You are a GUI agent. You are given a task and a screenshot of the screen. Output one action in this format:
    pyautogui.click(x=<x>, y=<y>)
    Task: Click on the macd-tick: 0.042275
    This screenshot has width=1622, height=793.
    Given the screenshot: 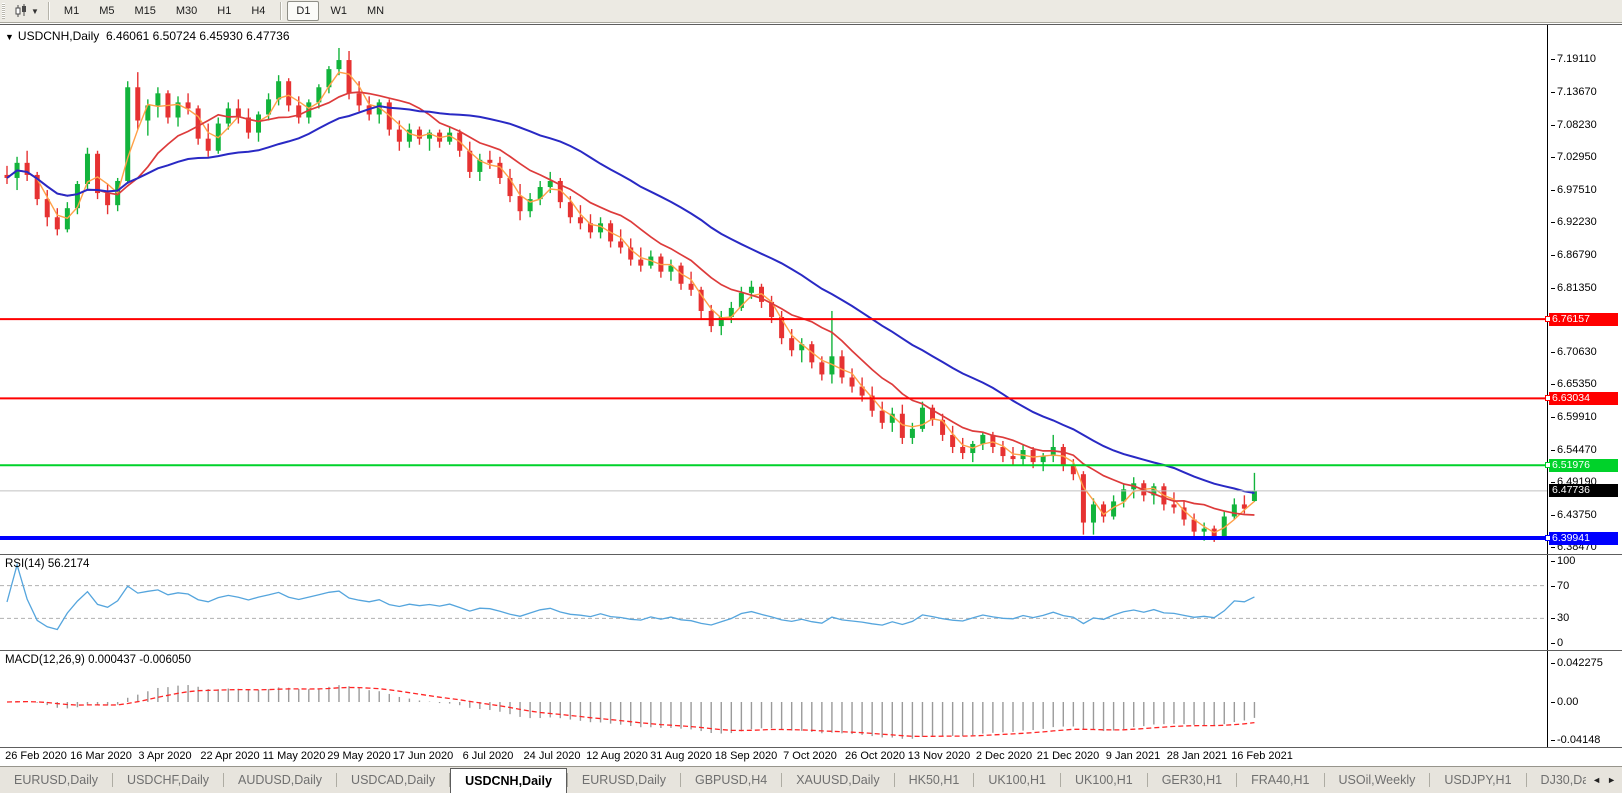 What is the action you would take?
    pyautogui.click(x=1577, y=663)
    